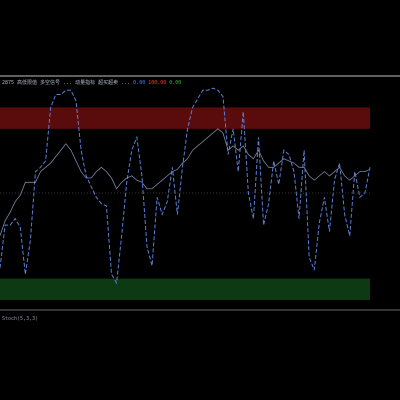 This screenshot has height=400, width=400. Describe the element at coordinates (20, 319) in the screenshot. I see `footer-label: Stoch(5,3,3)` at that location.